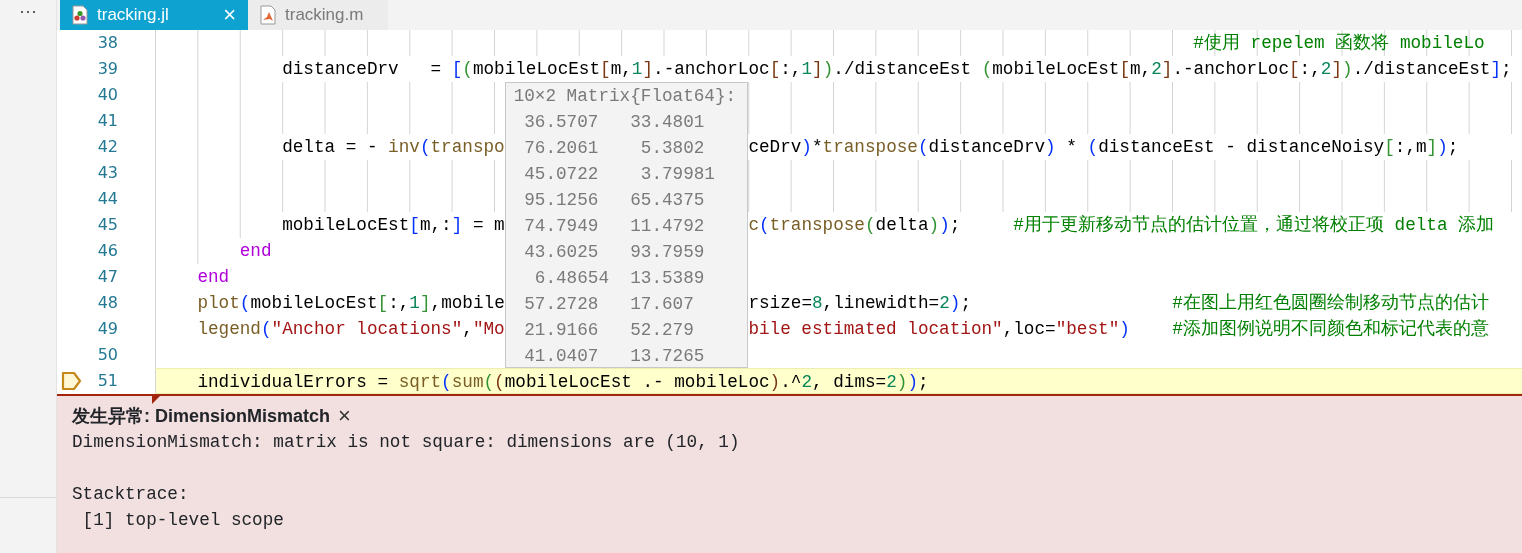 The width and height of the screenshot is (1522, 553). What do you see at coordinates (107, 381) in the screenshot?
I see `line-number: 51` at bounding box center [107, 381].